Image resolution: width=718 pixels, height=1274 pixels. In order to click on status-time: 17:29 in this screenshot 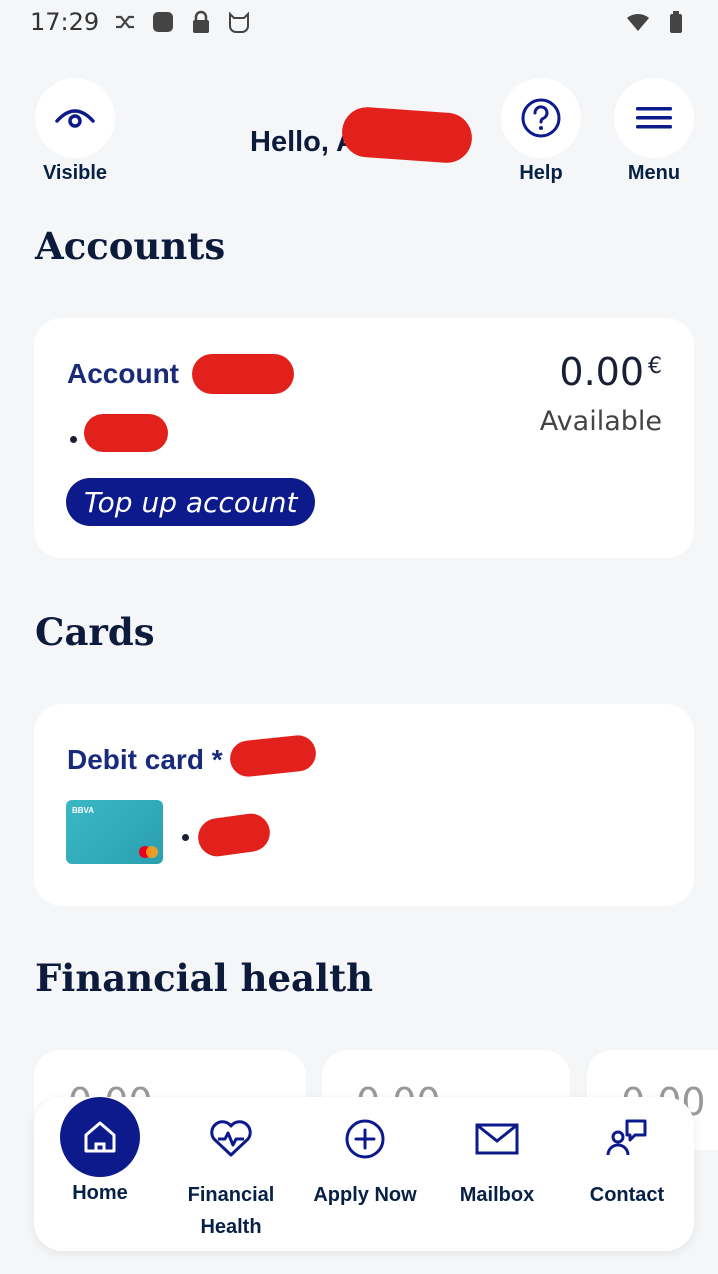, I will do `click(65, 22)`.